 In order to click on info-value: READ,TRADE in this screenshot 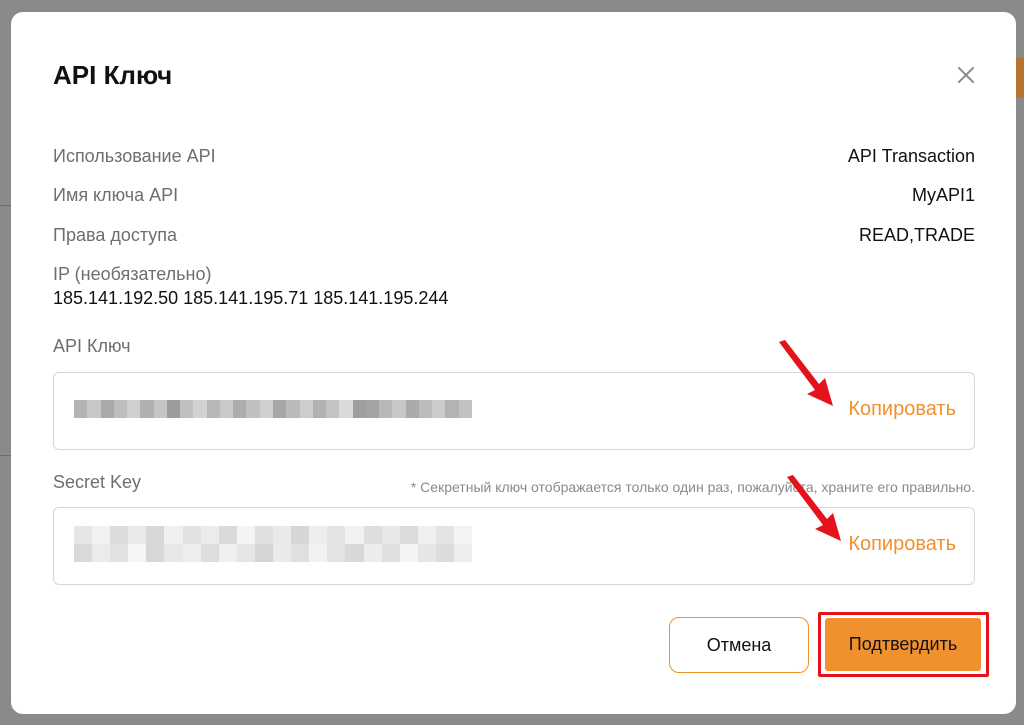, I will do `click(916, 234)`.